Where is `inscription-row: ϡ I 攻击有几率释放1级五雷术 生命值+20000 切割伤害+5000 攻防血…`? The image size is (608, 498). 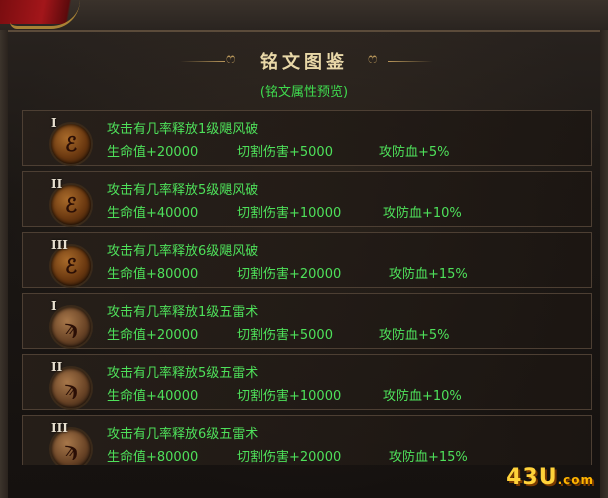 inscription-row: ϡ I 攻击有几率释放1级五雷术 生命值+20000 切割伤害+5000 攻防血… is located at coordinates (307, 321).